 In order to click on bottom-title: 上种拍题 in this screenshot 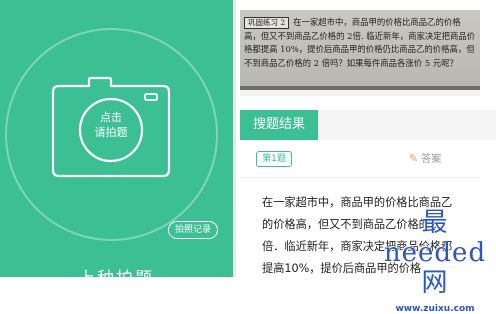, I will do `click(116, 270)`.